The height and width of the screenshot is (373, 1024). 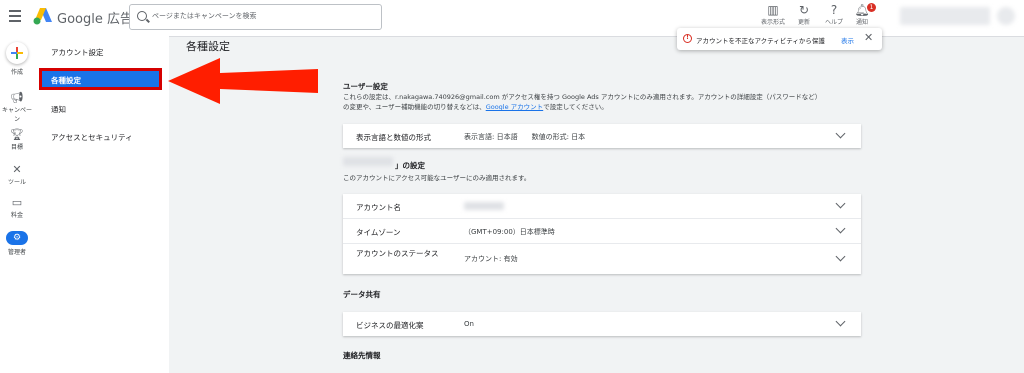 I want to click on avatar, so click(x=1006, y=16).